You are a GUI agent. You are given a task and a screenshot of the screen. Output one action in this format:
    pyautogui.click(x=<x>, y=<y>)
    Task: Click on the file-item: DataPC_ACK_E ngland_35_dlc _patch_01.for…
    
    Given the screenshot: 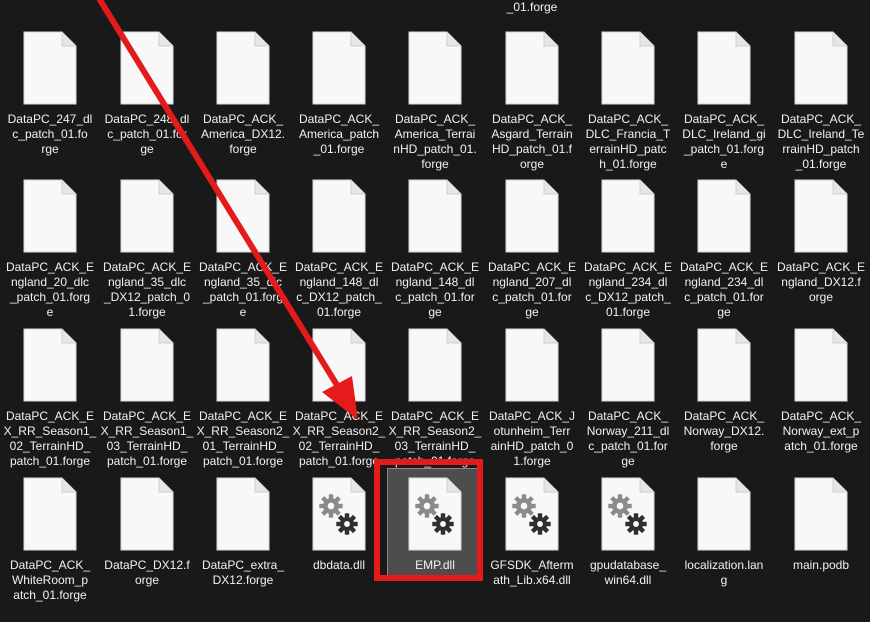 What is the action you would take?
    pyautogui.click(x=243, y=251)
    